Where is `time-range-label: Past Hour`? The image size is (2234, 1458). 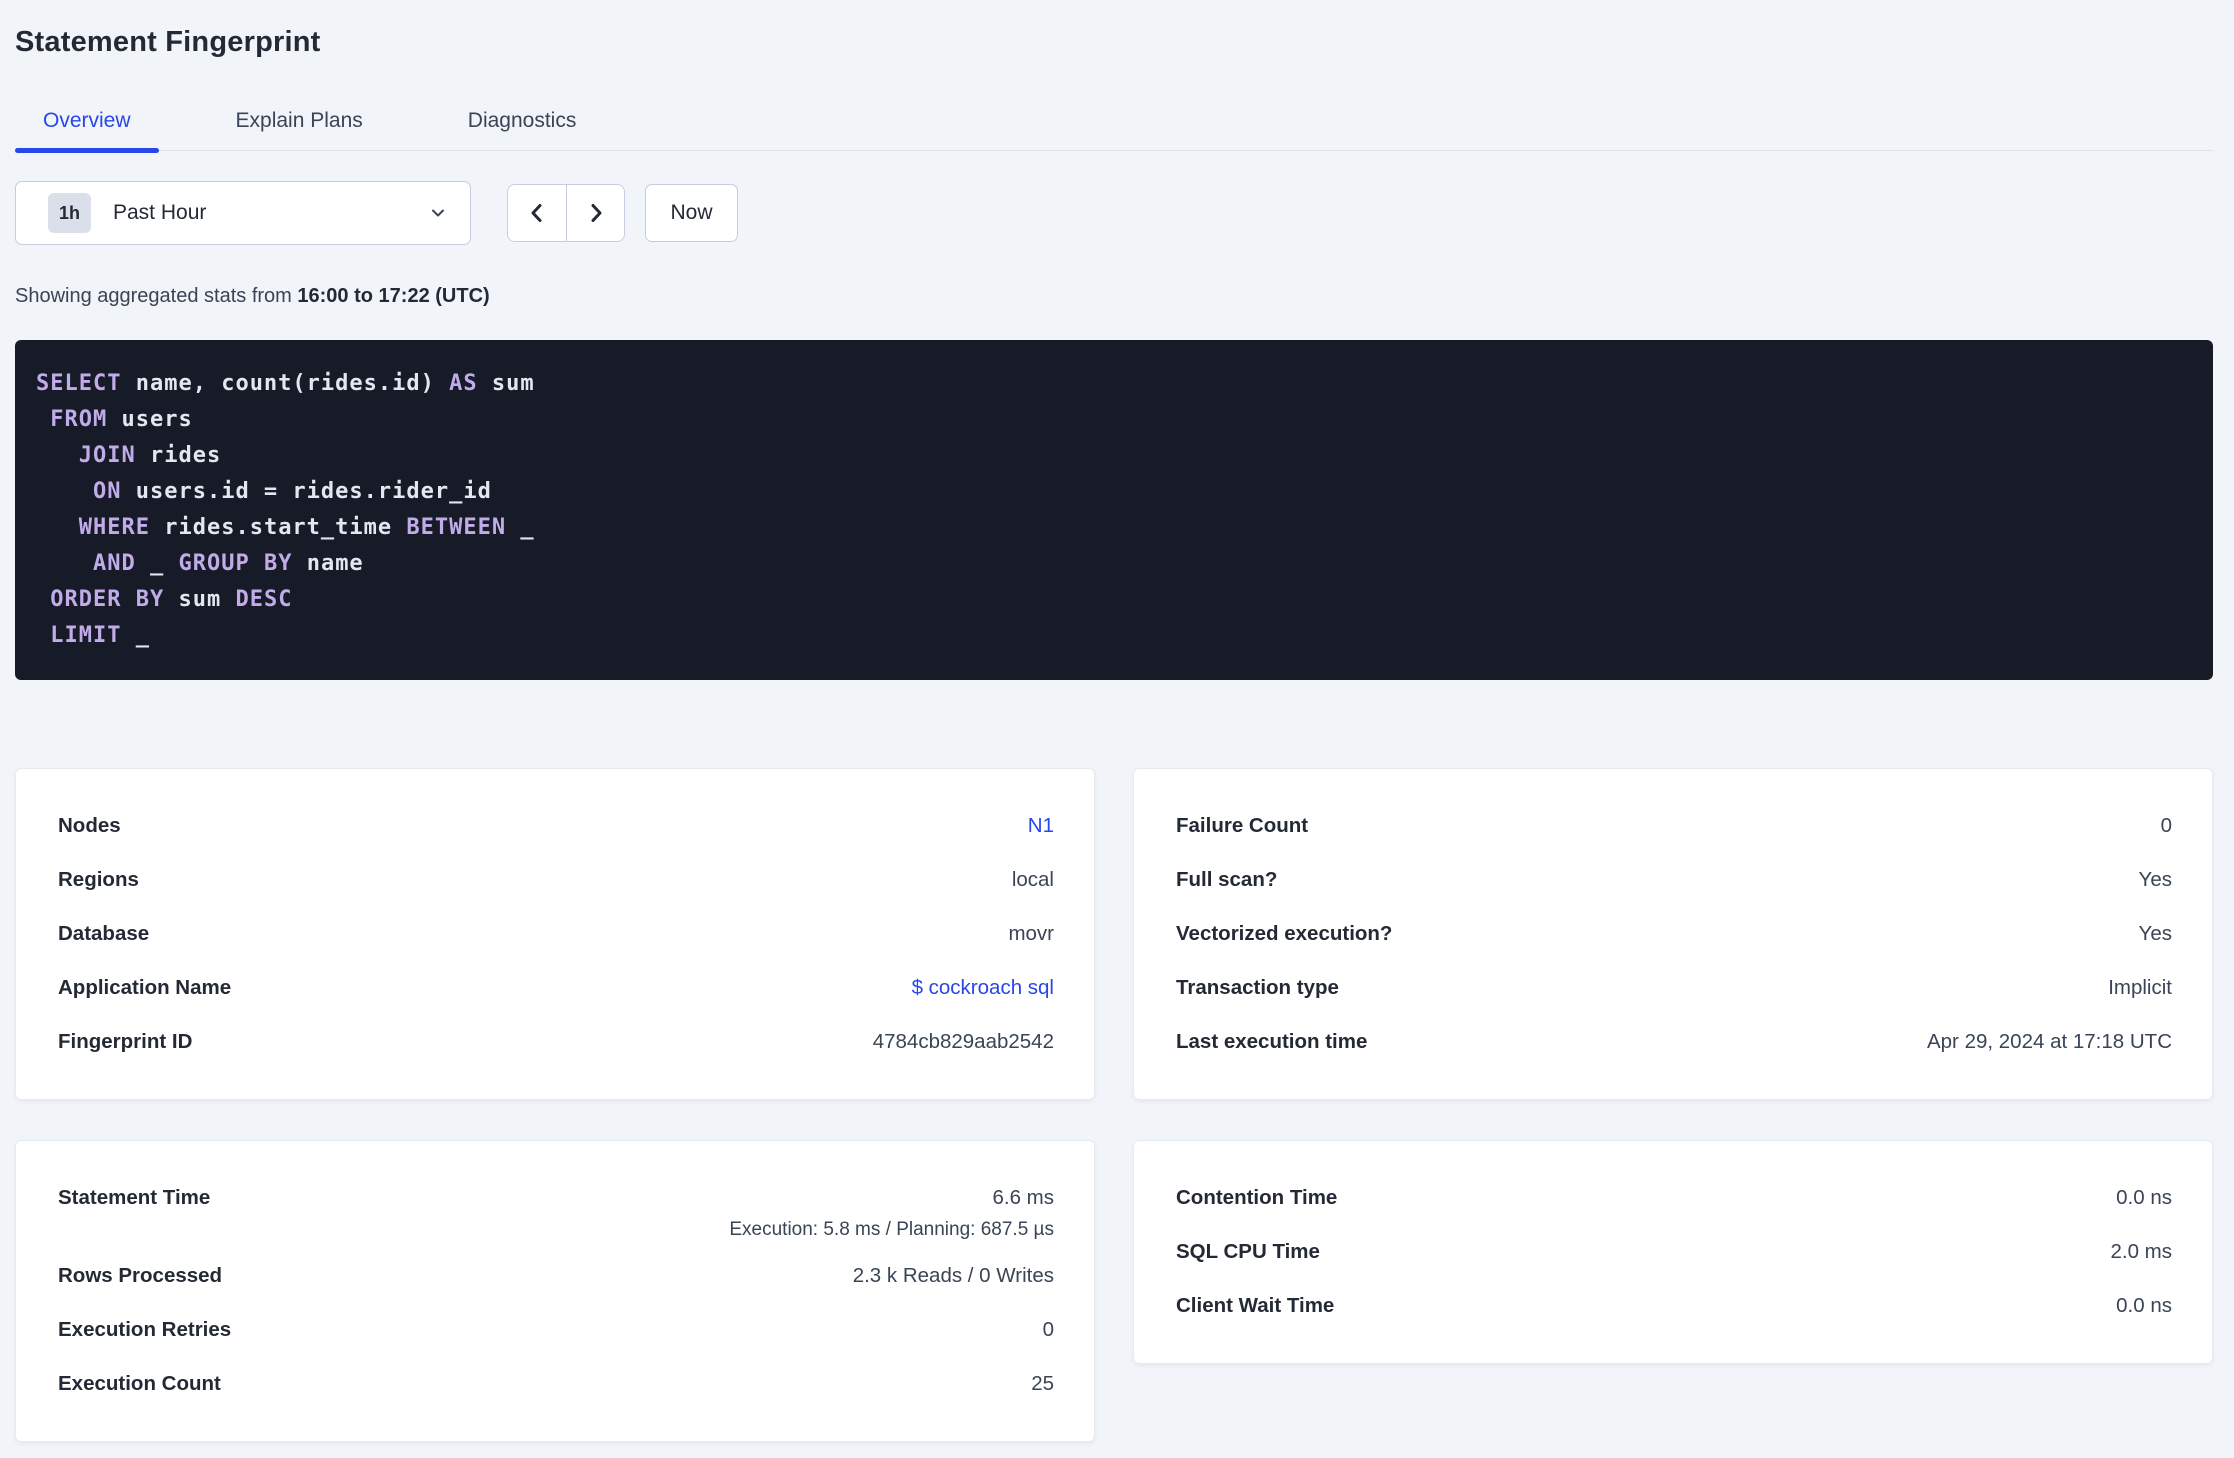
time-range-label: Past Hour is located at coordinates (160, 212).